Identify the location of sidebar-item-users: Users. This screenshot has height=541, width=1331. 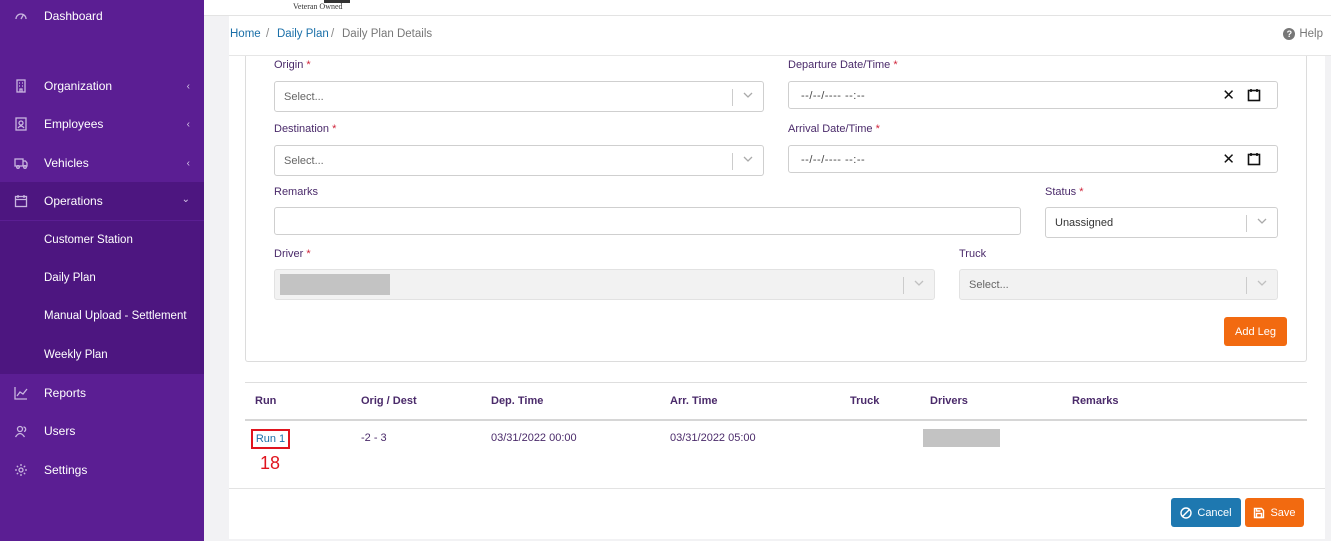
(102, 431).